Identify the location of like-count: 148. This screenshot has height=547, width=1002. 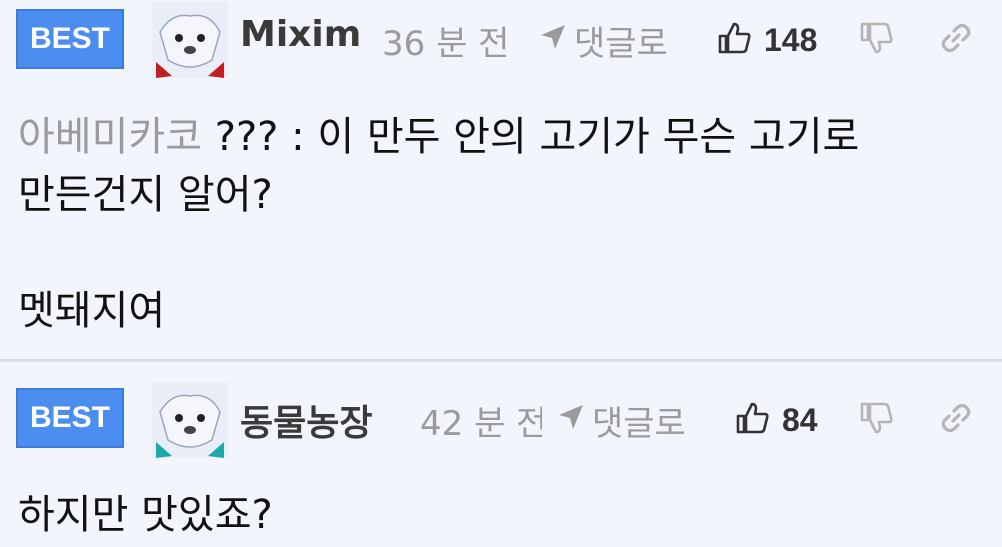
(791, 39).